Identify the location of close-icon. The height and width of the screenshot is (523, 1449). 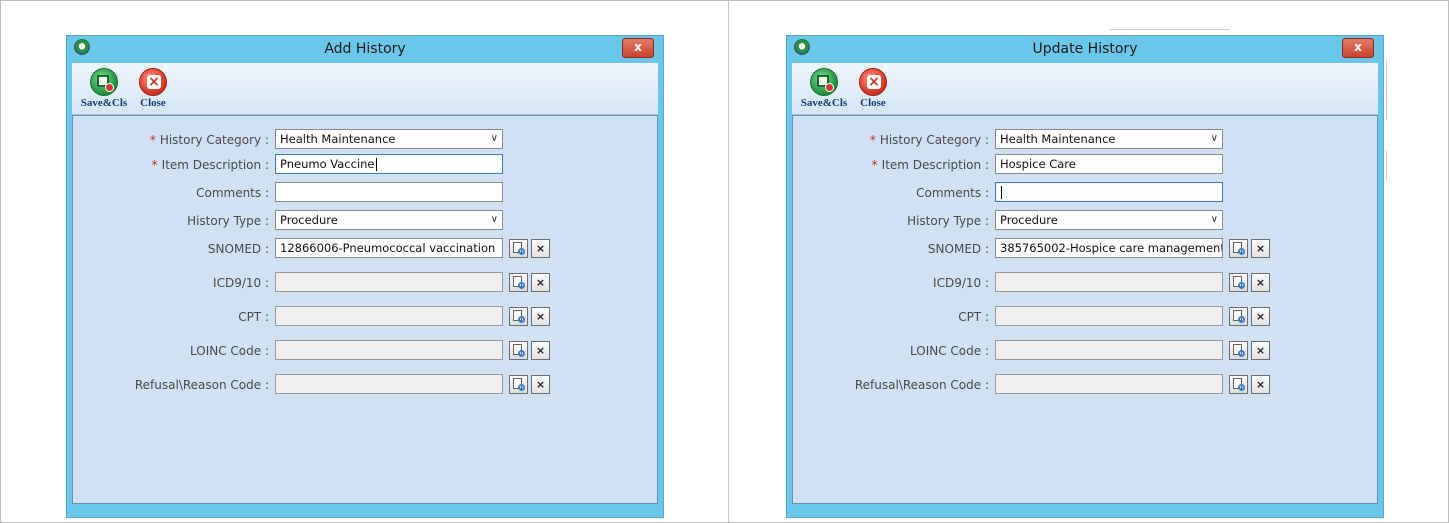
(153, 82).